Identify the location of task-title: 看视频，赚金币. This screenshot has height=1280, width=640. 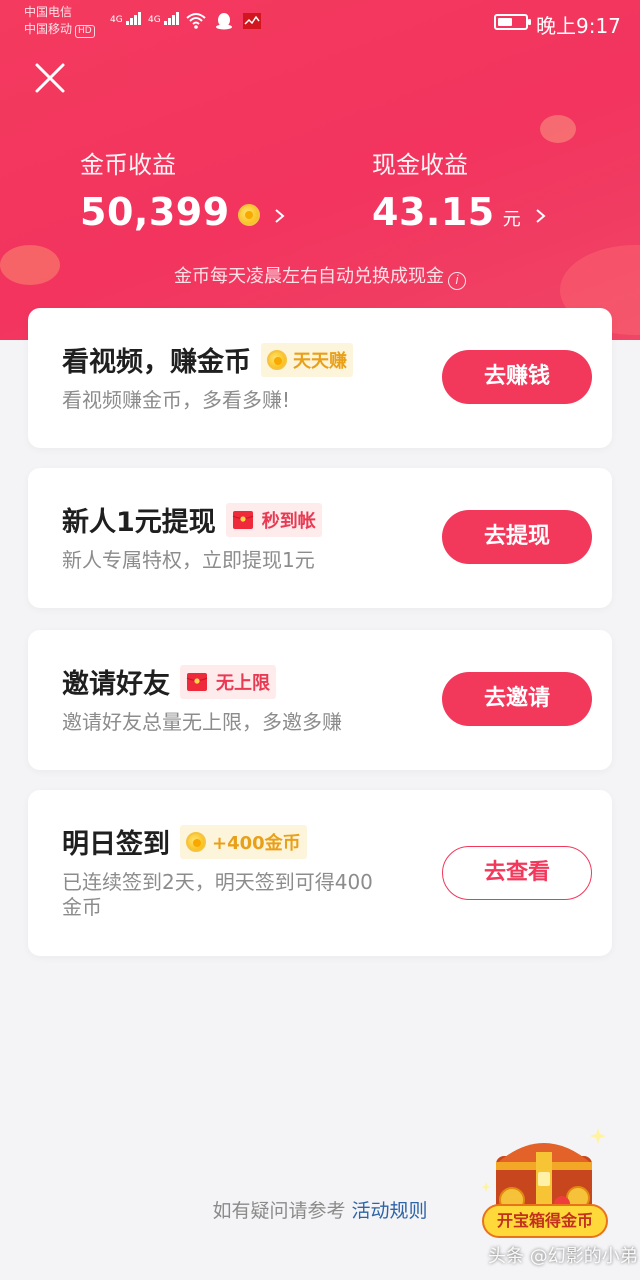
(156, 362).